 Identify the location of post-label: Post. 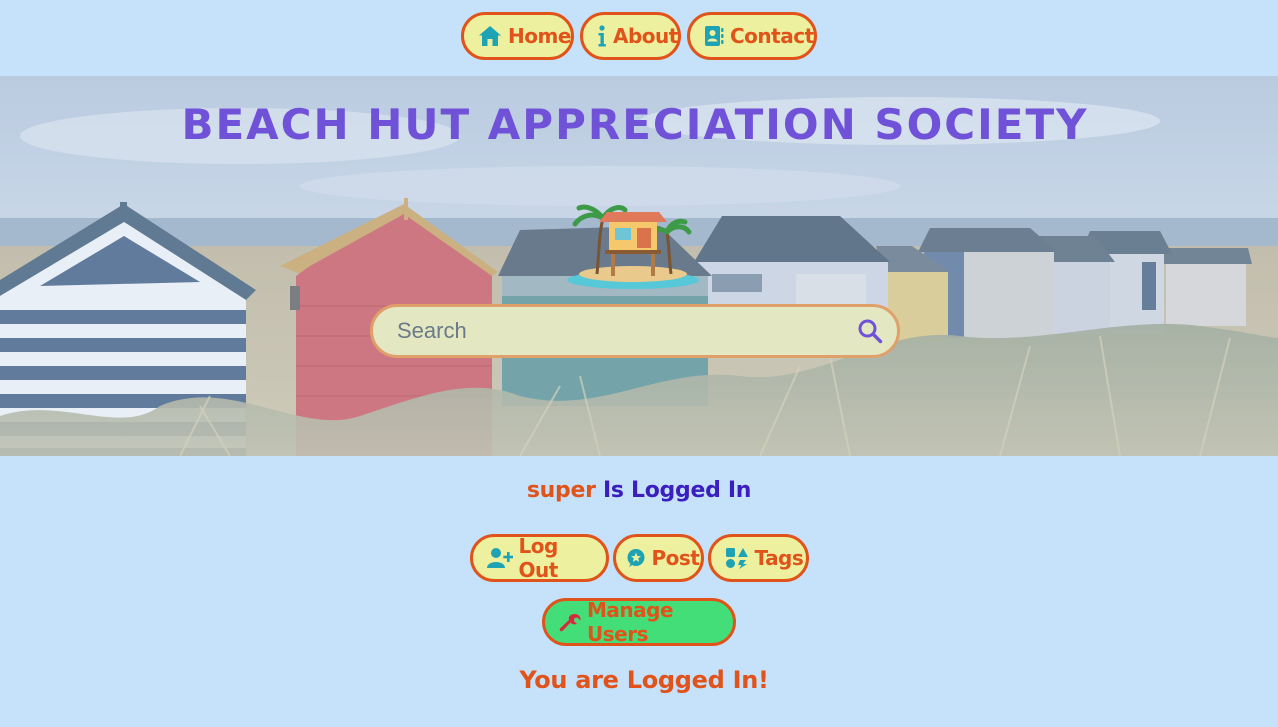
(675, 558).